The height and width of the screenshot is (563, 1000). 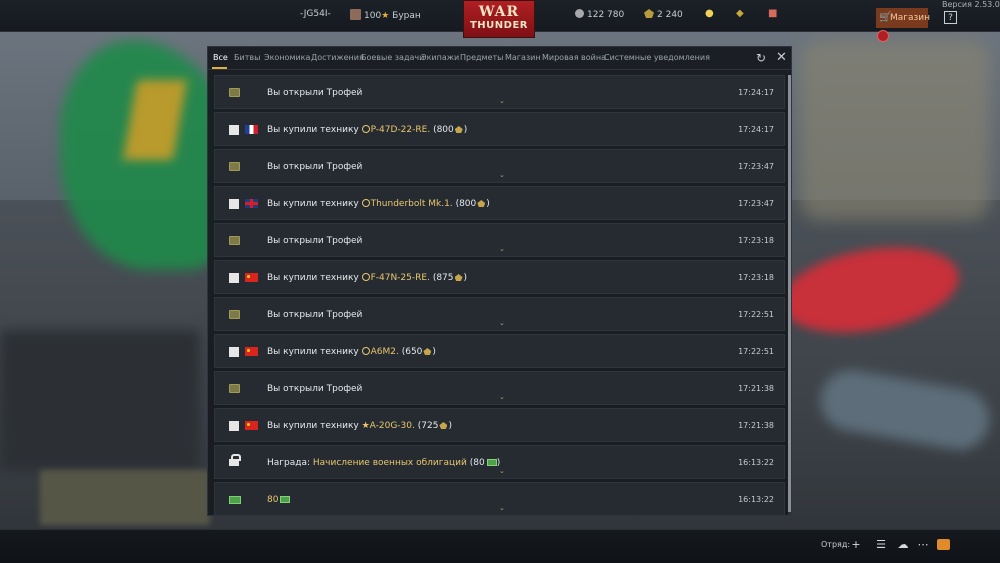 What do you see at coordinates (499, 240) in the screenshot?
I see `notification-row: Вы открыли Трофей 17:23:18 ⌄` at bounding box center [499, 240].